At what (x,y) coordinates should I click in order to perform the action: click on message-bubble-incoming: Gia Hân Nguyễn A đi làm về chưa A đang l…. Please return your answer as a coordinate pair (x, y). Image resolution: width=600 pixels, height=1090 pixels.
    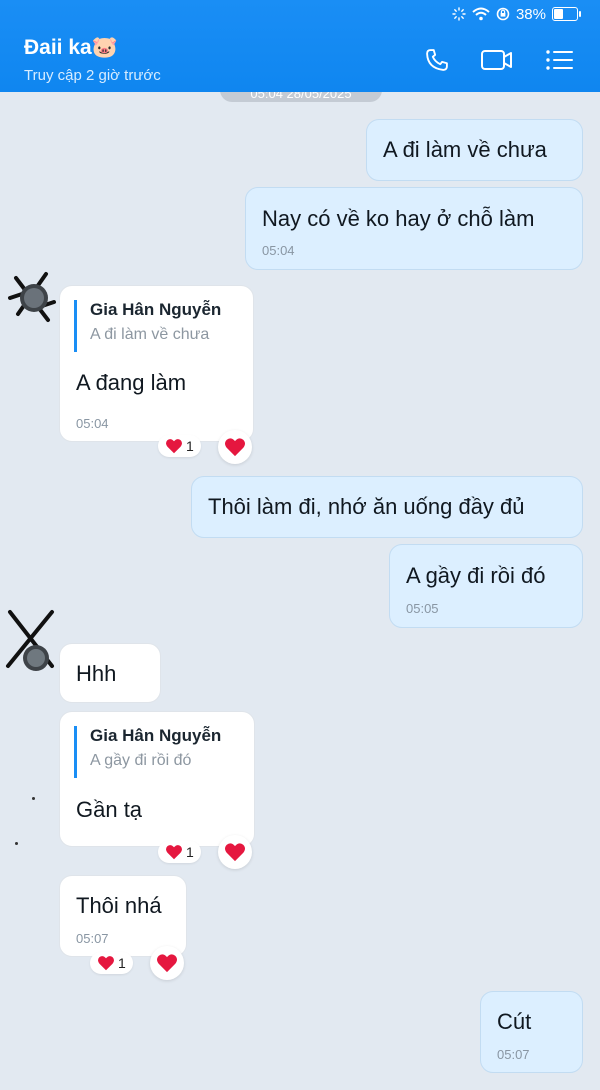
    Looking at the image, I should click on (156, 363).